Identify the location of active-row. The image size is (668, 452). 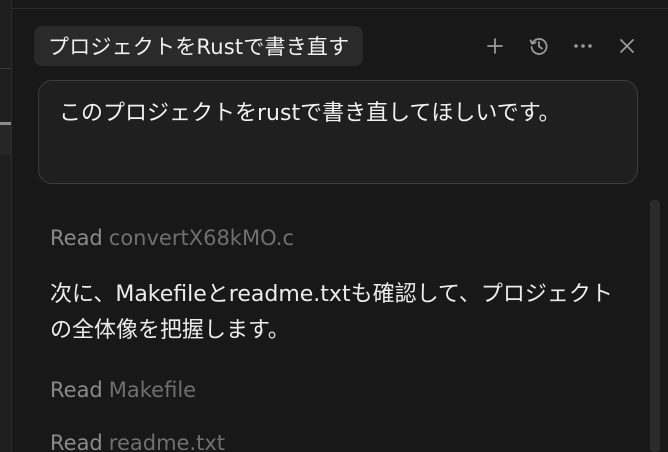
(5, 140).